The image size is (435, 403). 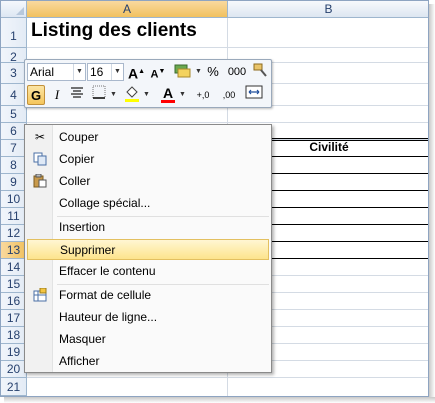 I want to click on font-color-letter: A, so click(x=168, y=93).